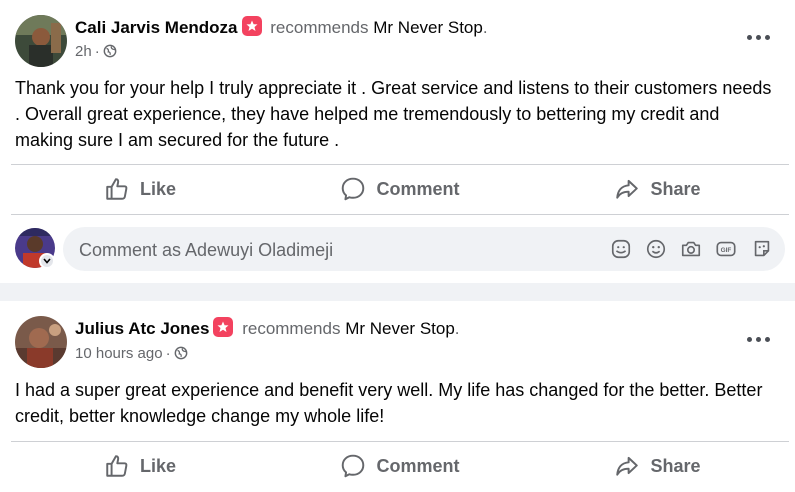 This screenshot has width=795, height=492. What do you see at coordinates (656, 249) in the screenshot?
I see `emoji-icon` at bounding box center [656, 249].